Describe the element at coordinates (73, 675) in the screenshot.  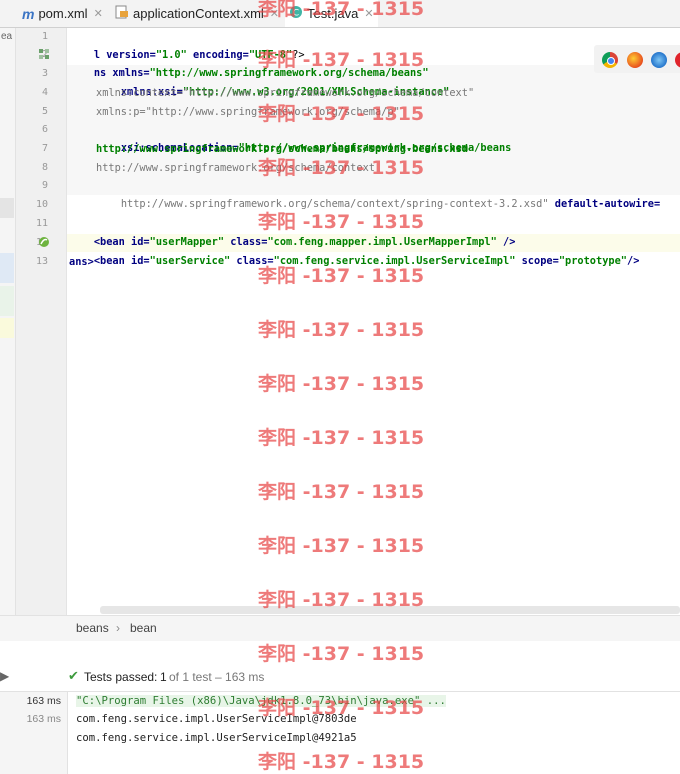
I see `check-icon: ✔` at that location.